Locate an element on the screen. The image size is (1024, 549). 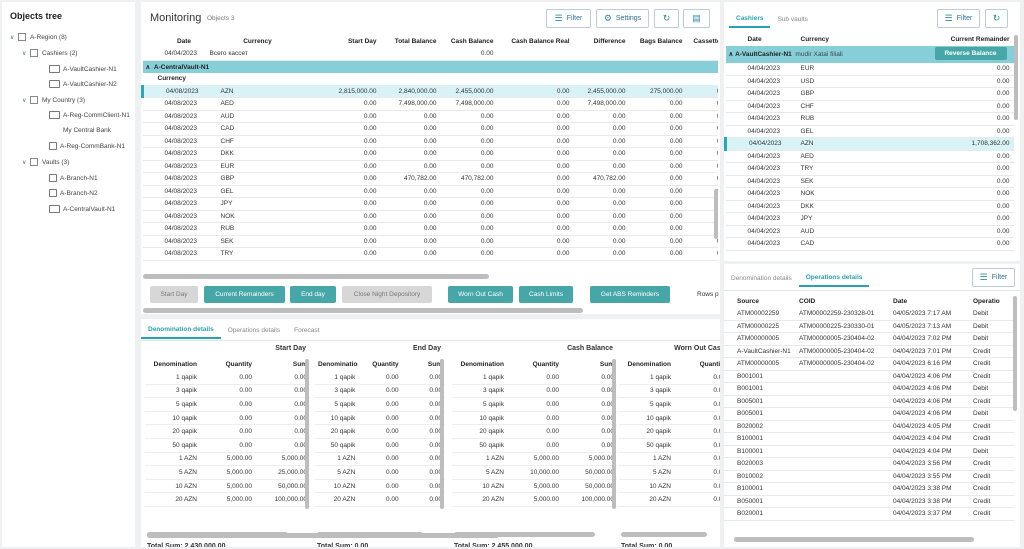
table-row: 20 qapik0.00 is located at coordinates (669, 431).